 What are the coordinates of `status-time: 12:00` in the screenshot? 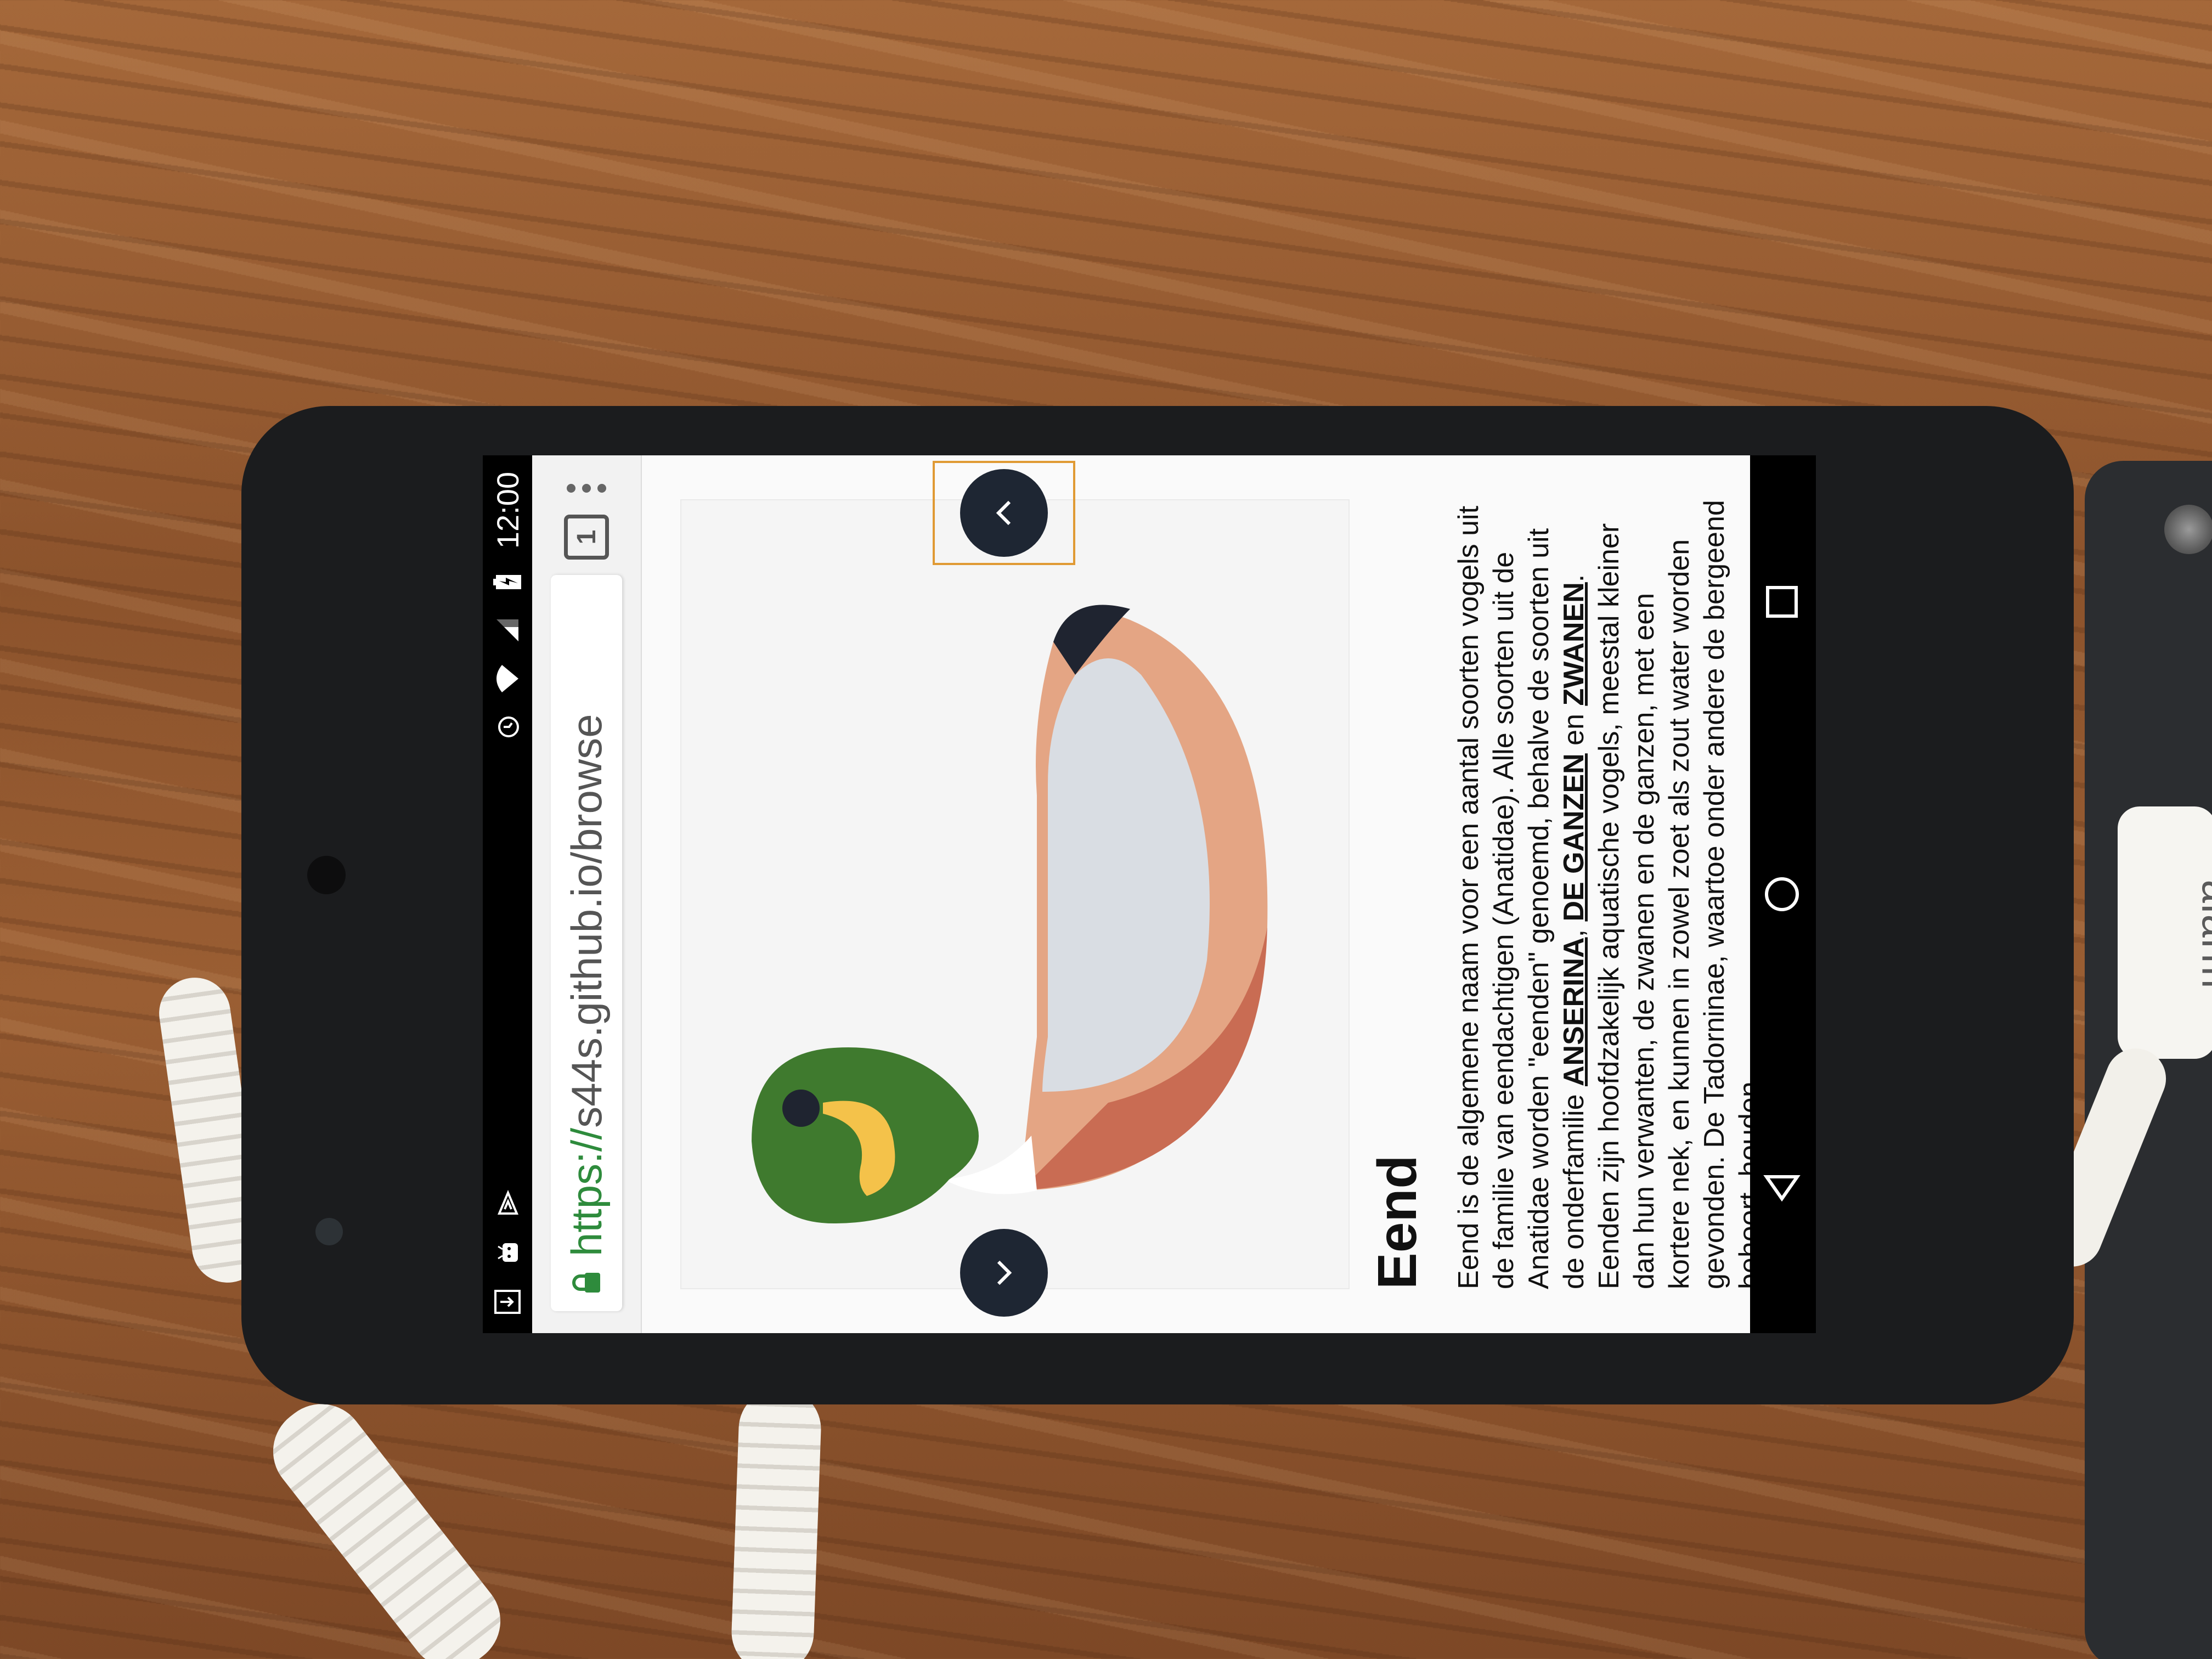 It's located at (508, 510).